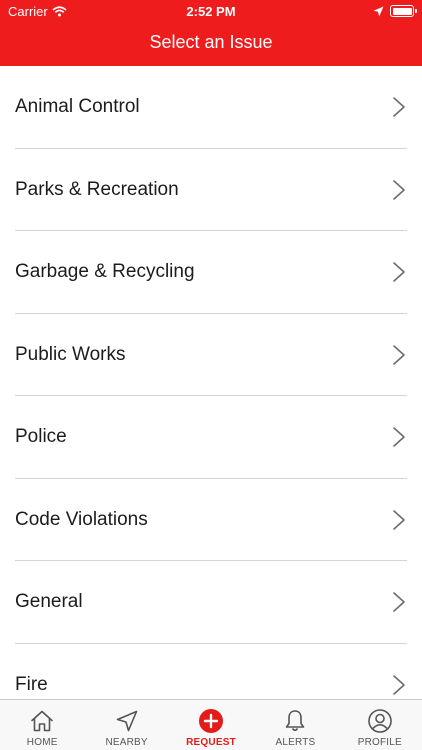 The height and width of the screenshot is (750, 422). What do you see at coordinates (211, 602) in the screenshot?
I see `issue-row-general: General` at bounding box center [211, 602].